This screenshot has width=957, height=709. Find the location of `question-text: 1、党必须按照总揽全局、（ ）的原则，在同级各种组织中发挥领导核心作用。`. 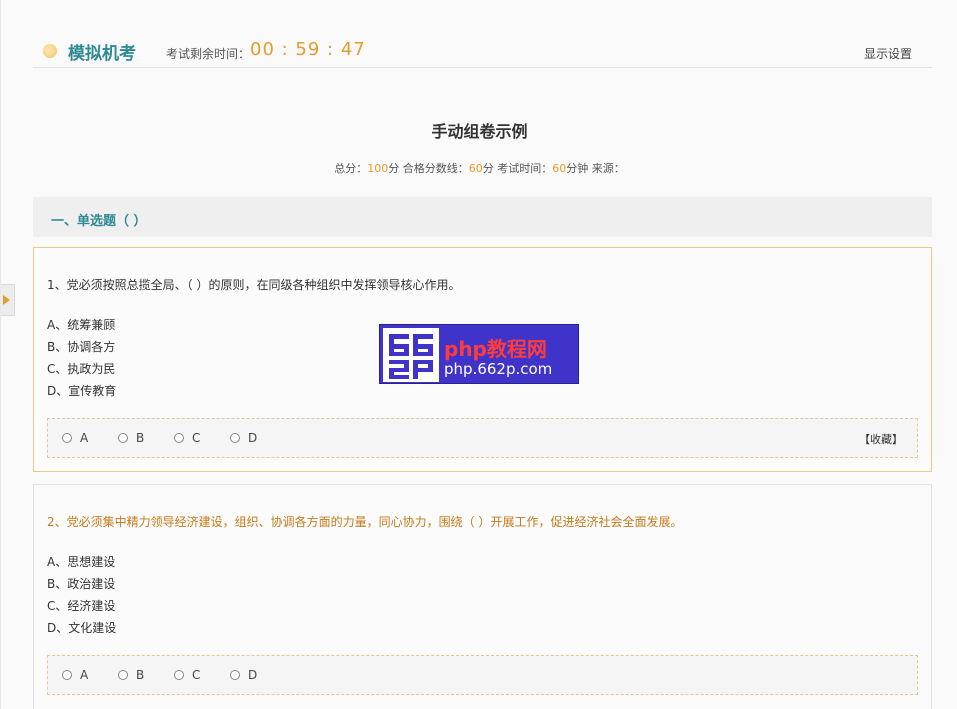

question-text: 1、党必须按照总揽全局、（ ）的原则，在同级各种组织中发挥领导核心作用。 is located at coordinates (254, 285).